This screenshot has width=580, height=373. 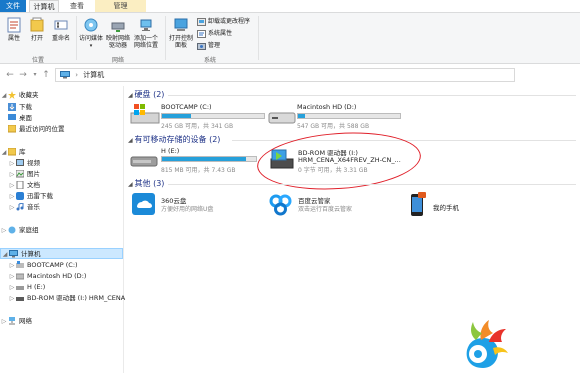 What do you see at coordinates (181, 33) in the screenshot?
I see `open-control-panel-button: 打开控制面板` at bounding box center [181, 33].